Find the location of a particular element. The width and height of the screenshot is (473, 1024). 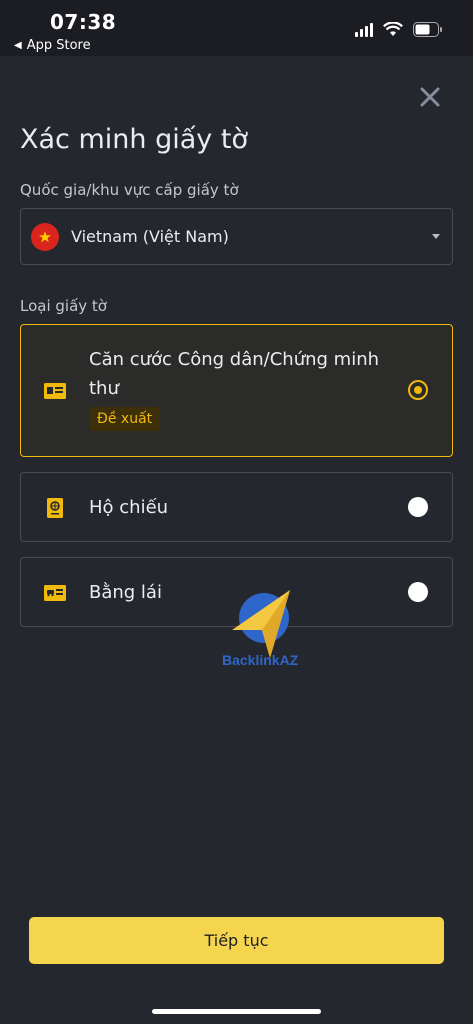

watermark-text: BacklinkAZ is located at coordinates (260, 660).